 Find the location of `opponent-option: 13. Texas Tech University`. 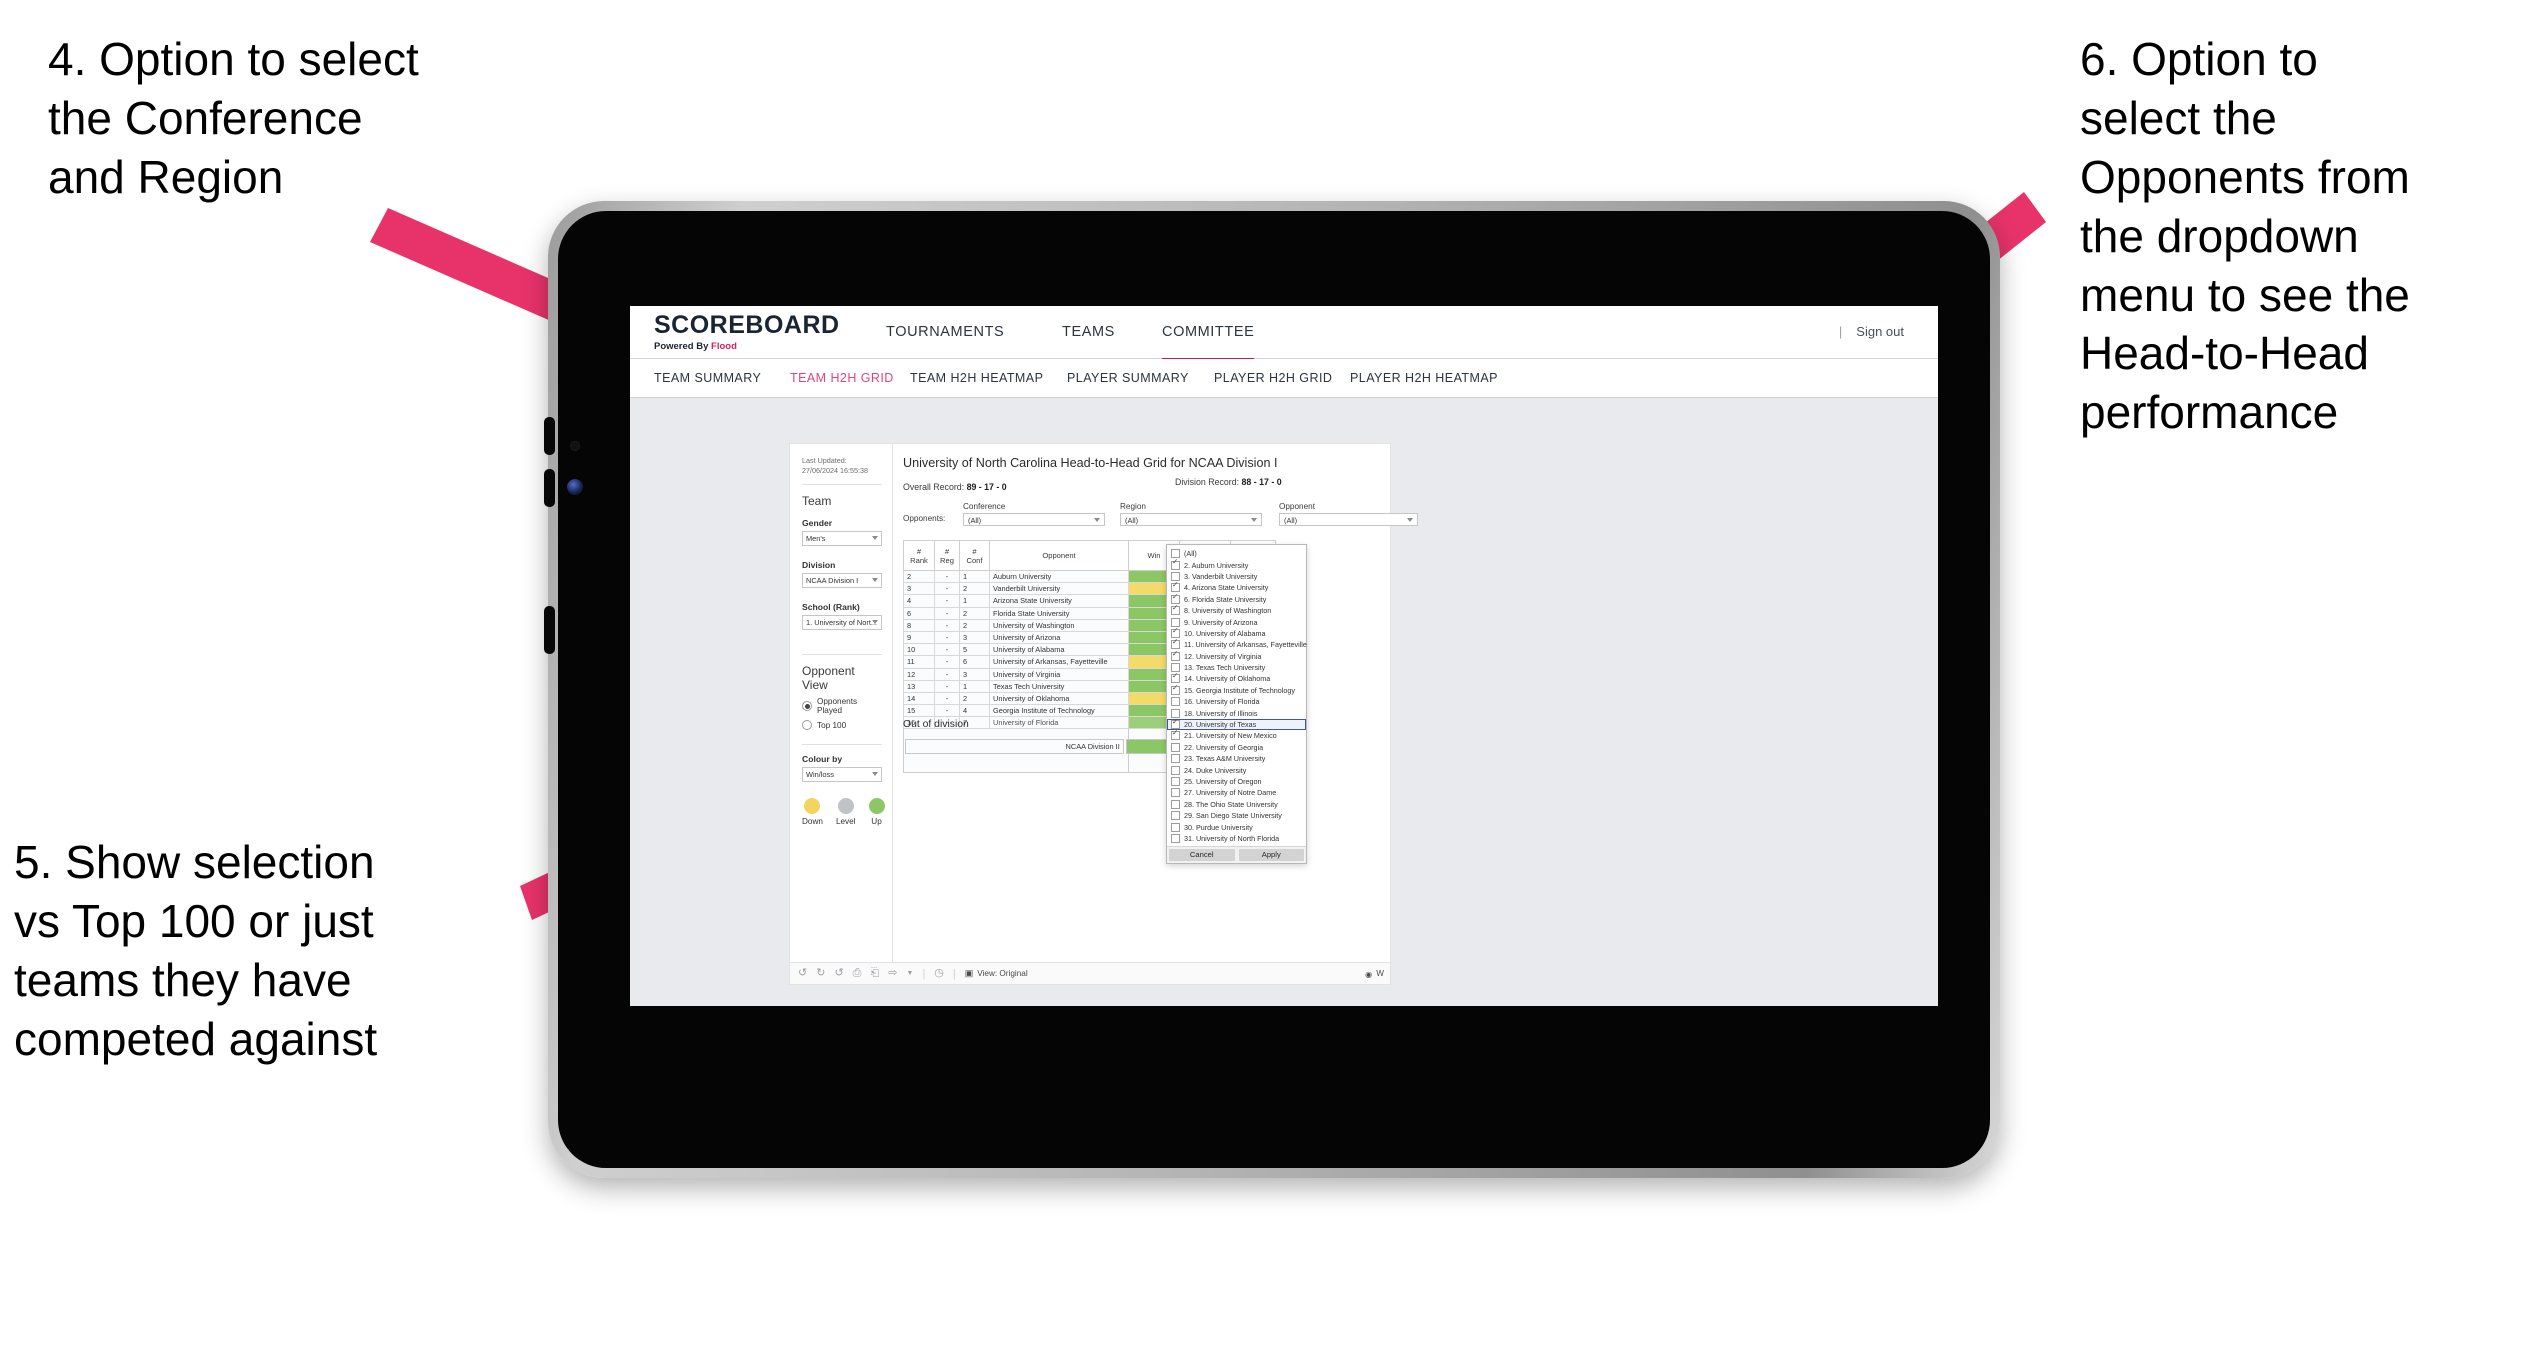

opponent-option: 13. Texas Tech University is located at coordinates (1236, 667).